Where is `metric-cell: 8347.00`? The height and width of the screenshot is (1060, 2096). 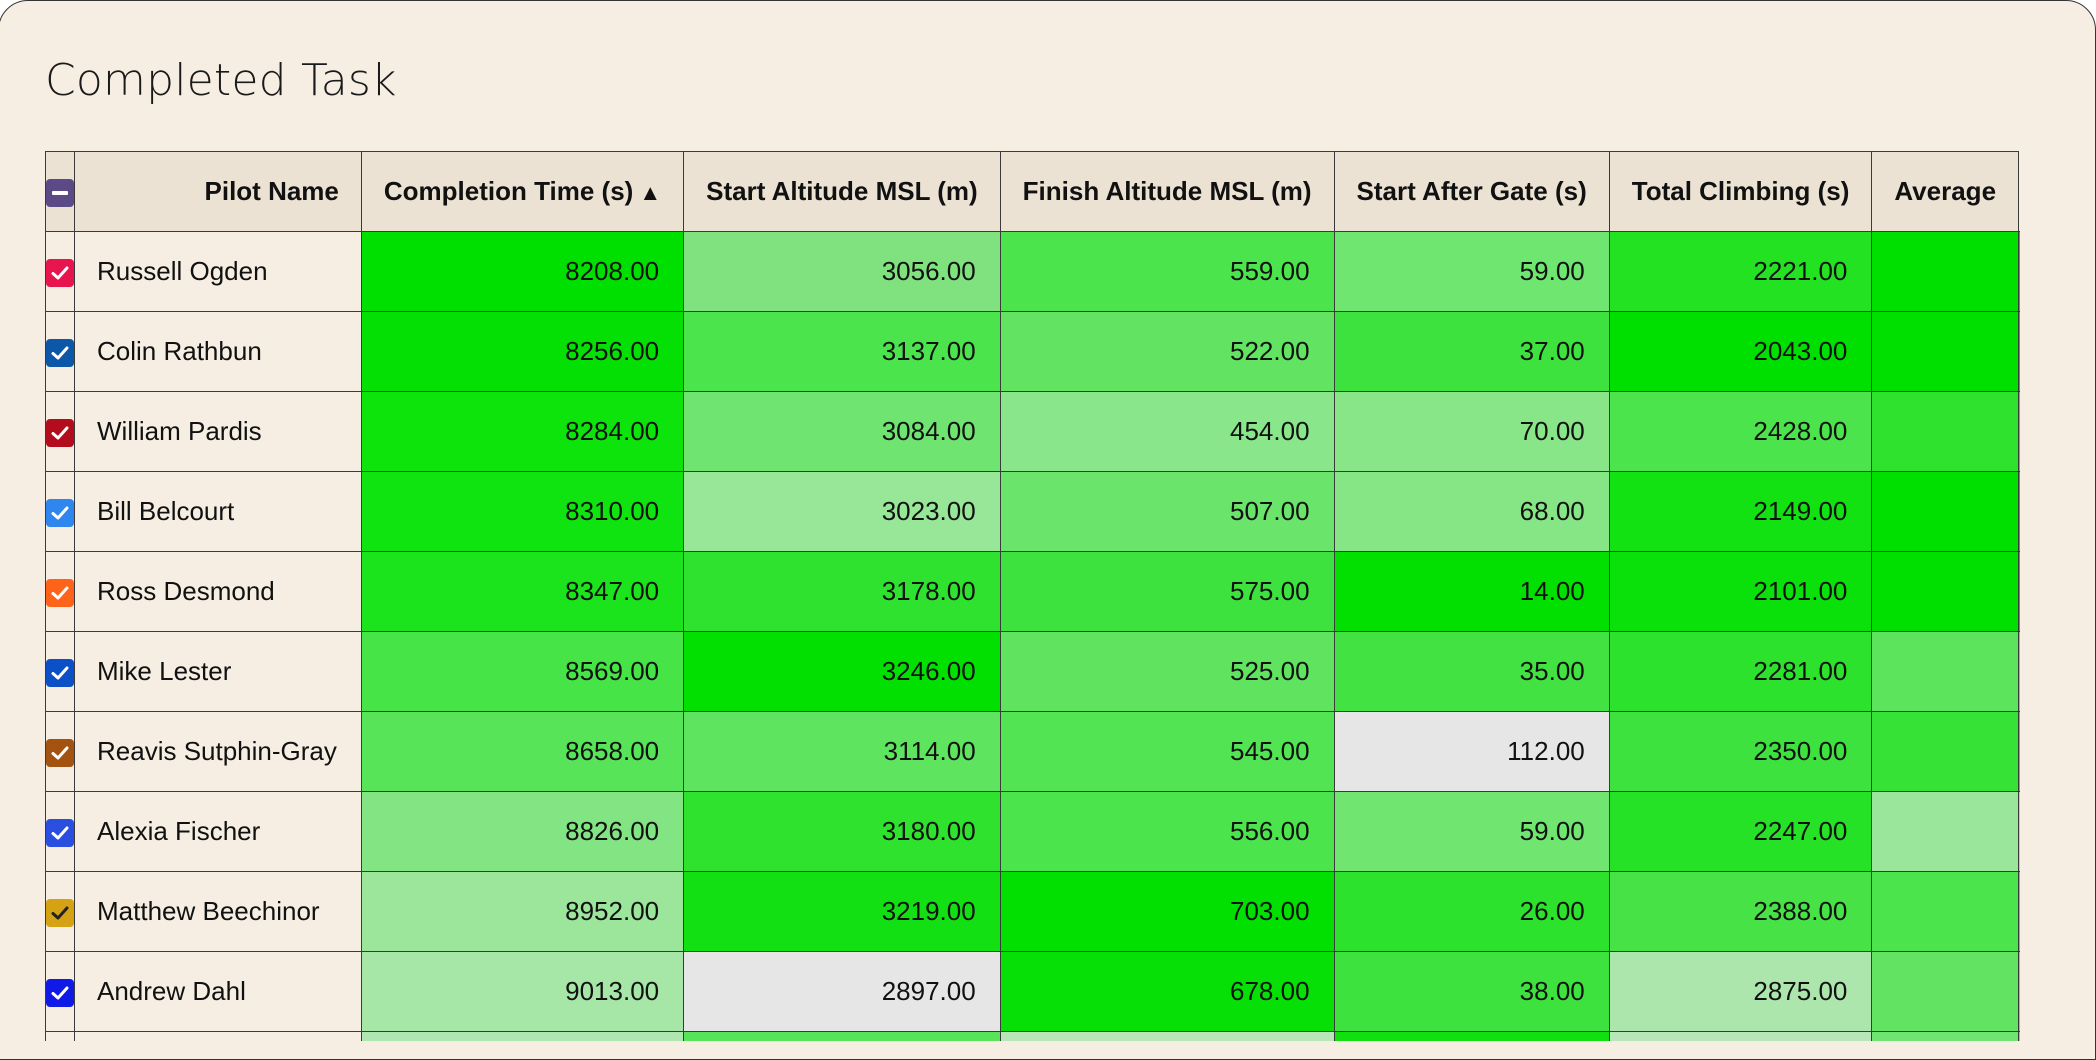
metric-cell: 8347.00 is located at coordinates (522, 591).